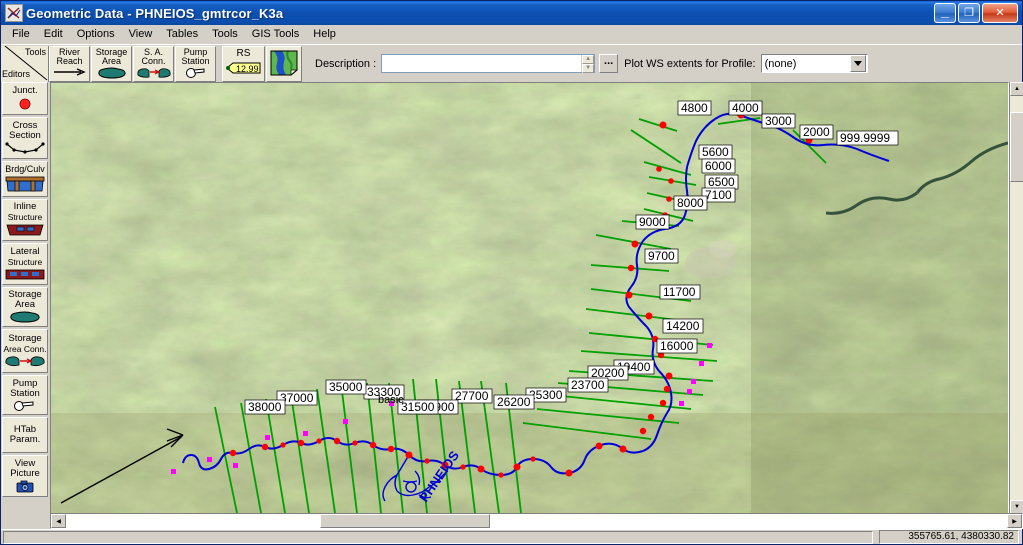 The height and width of the screenshot is (545, 1023). I want to click on storage-area-button: Storage Area, so click(111, 63).